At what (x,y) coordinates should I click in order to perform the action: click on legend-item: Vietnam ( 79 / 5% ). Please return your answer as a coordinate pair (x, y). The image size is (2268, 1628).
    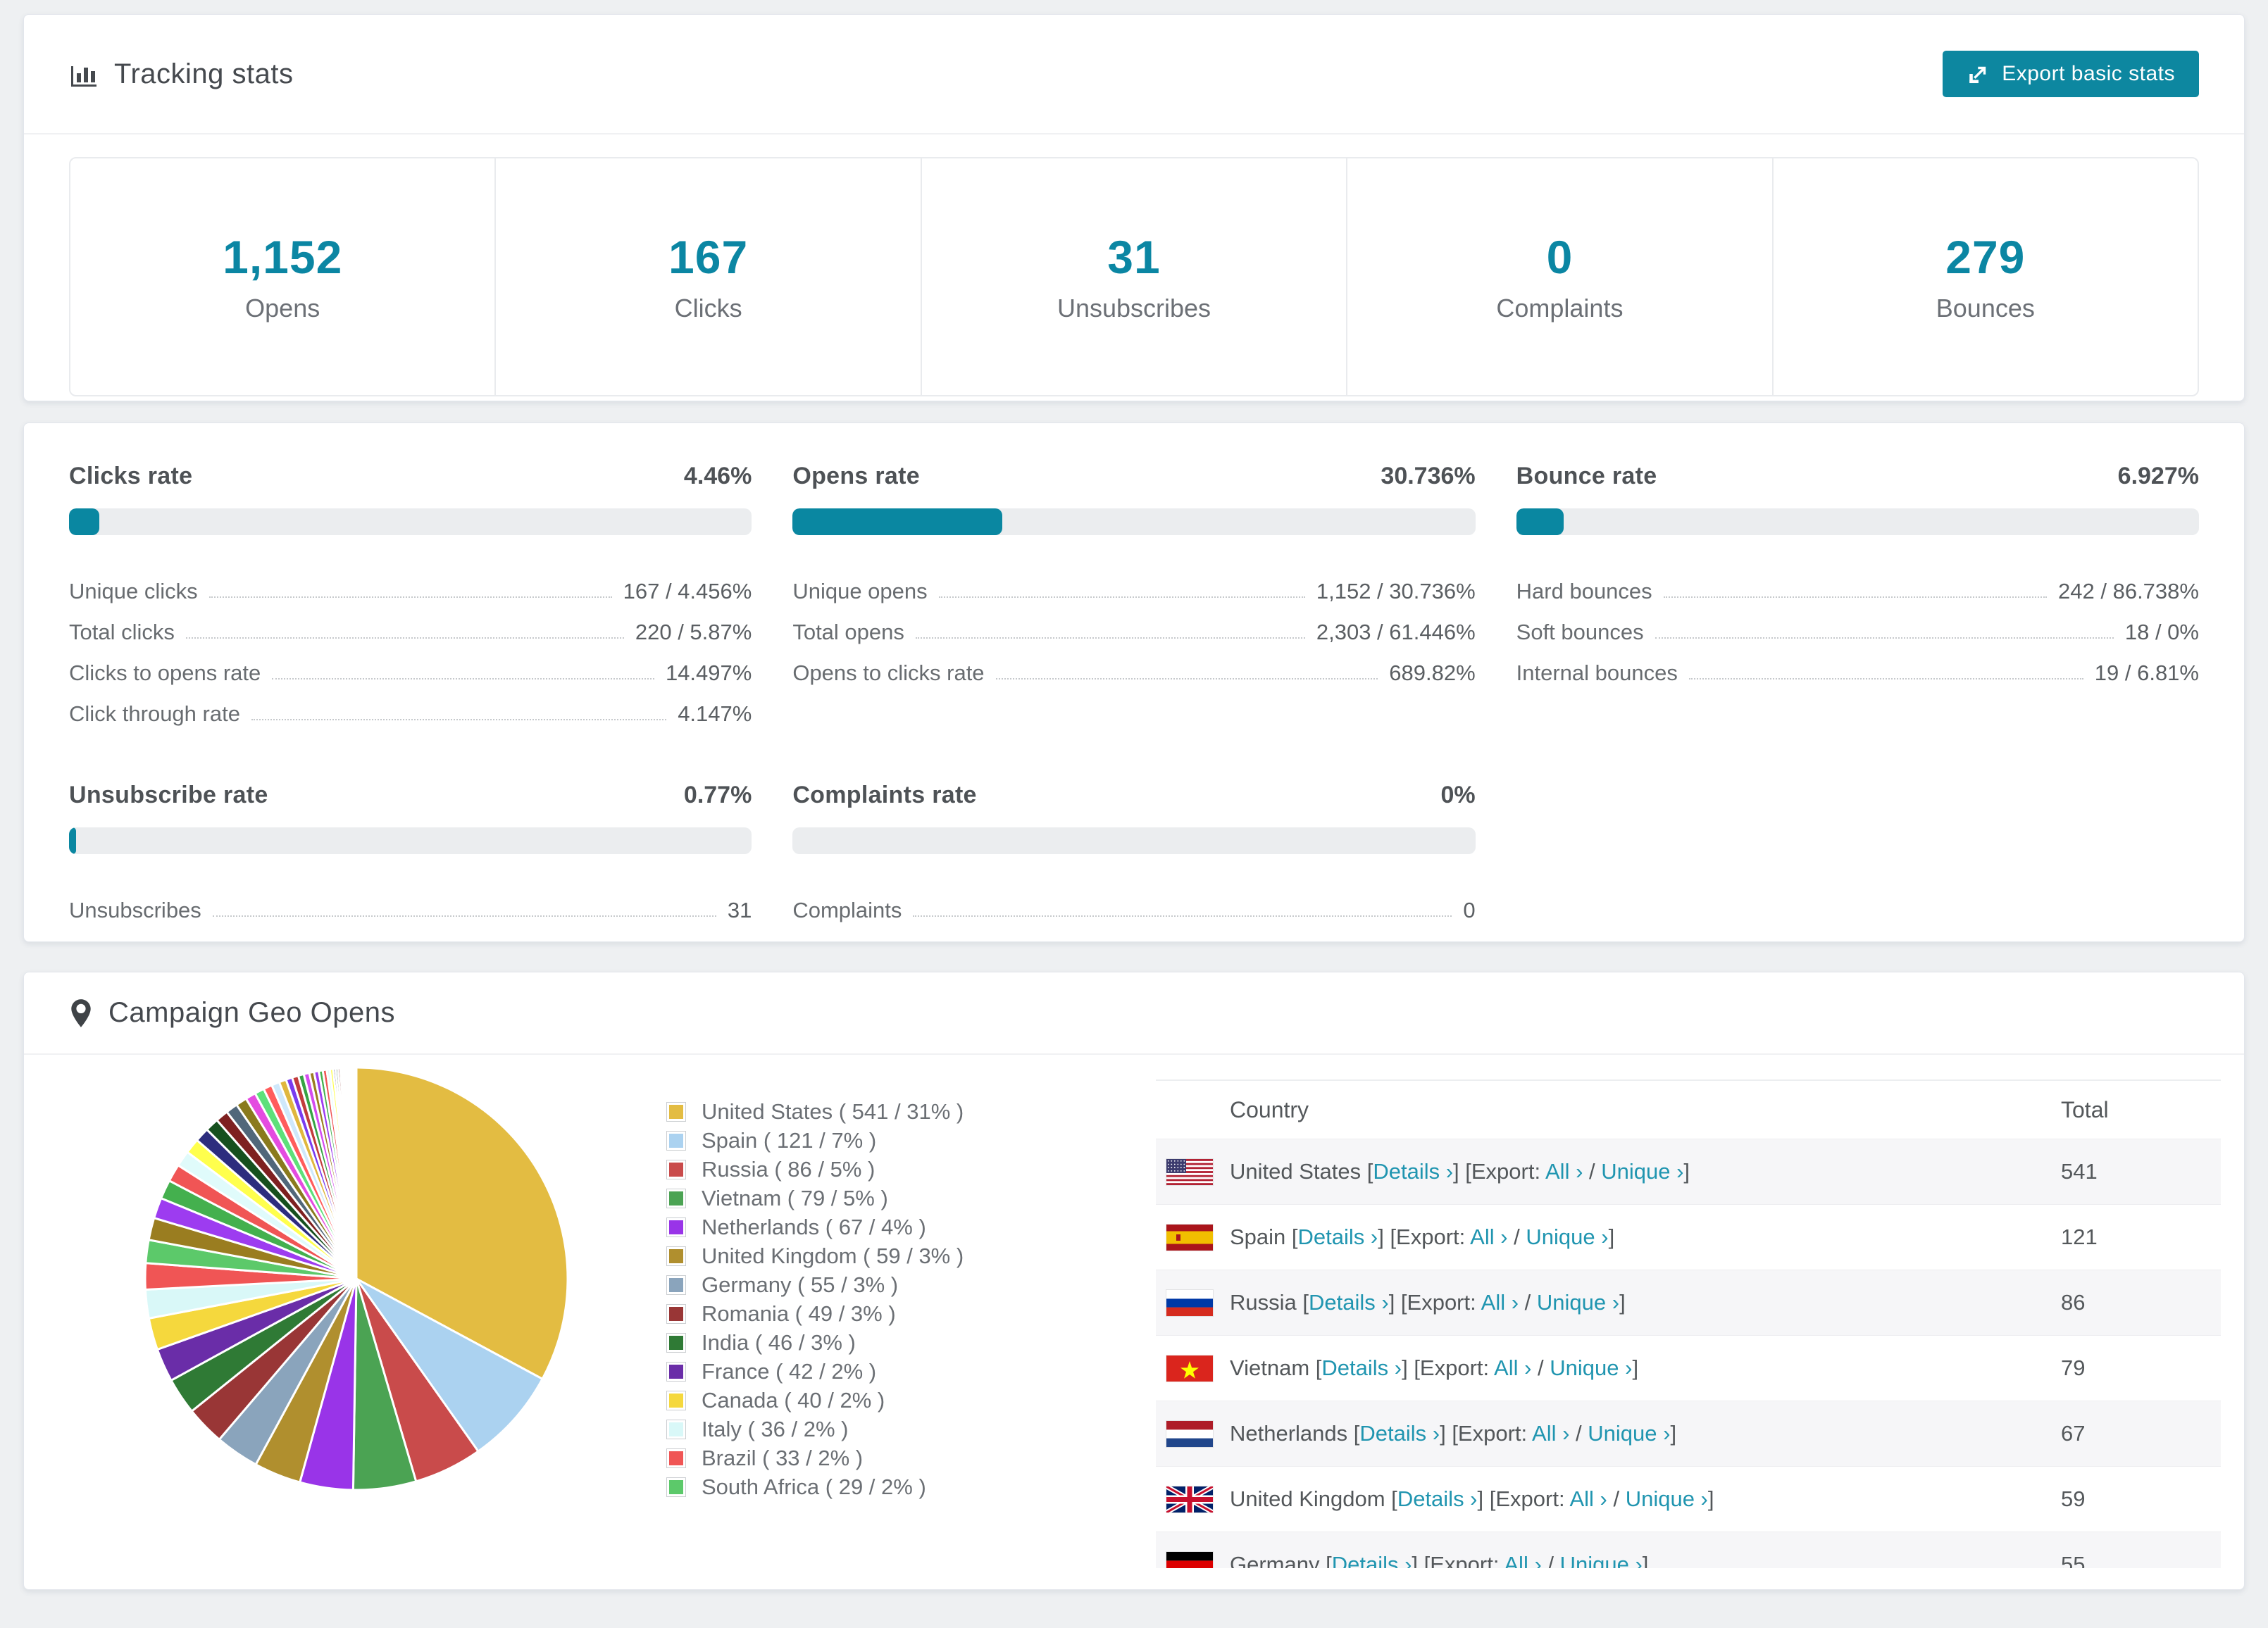
    Looking at the image, I should click on (815, 1199).